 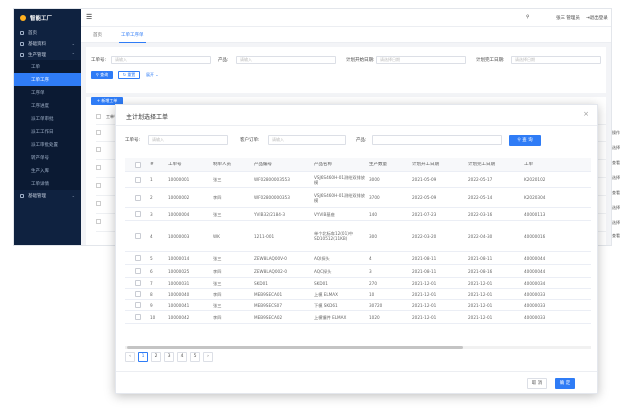 What do you see at coordinates (156, 74) in the screenshot?
I see `chevron-down-icon: ⌄` at bounding box center [156, 74].